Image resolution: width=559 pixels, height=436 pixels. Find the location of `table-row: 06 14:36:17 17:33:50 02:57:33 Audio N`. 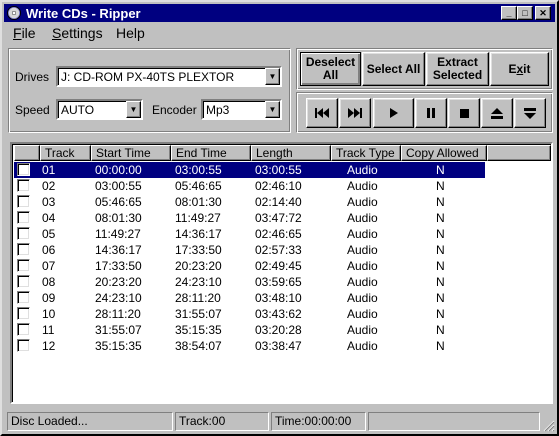

table-row: 06 14:36:17 17:33:50 02:57:33 Audio N is located at coordinates (249, 250).